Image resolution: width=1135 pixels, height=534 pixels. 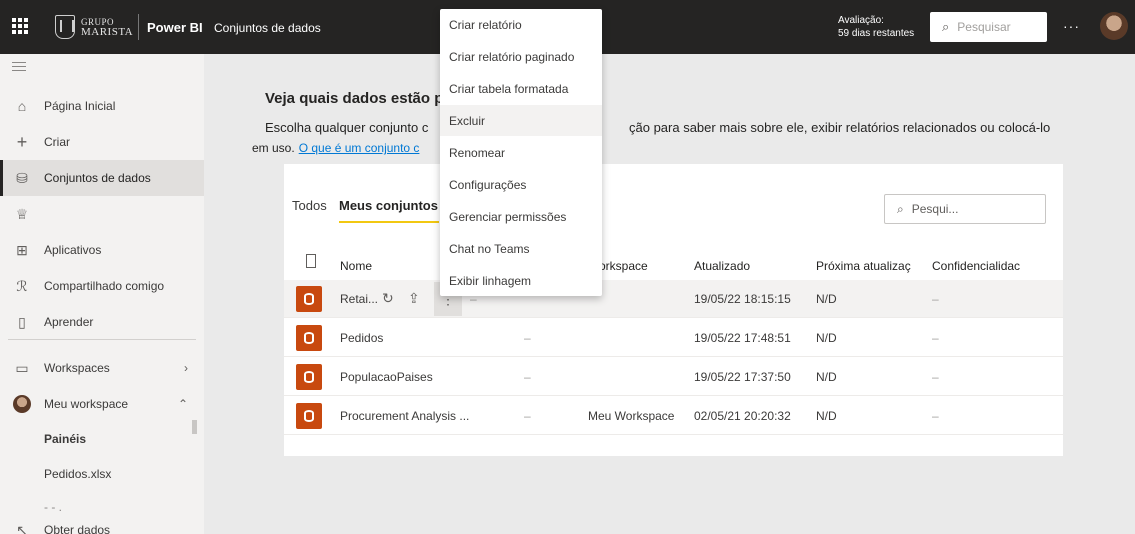 I want to click on nav-label-datasets: Conjuntos de dados, so click(x=97, y=178).